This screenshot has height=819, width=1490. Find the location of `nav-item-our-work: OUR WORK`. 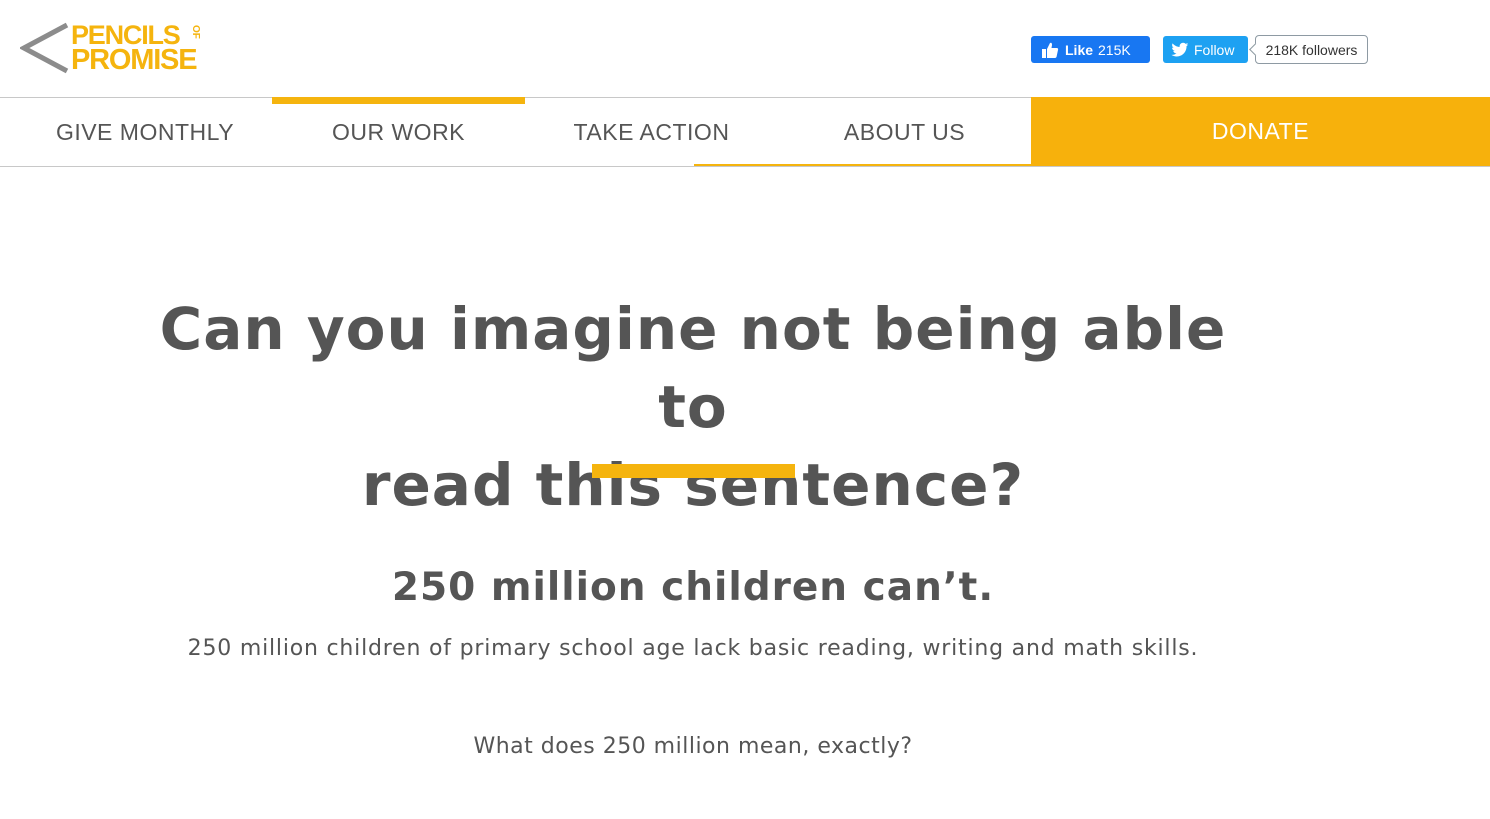

nav-item-our-work: OUR WORK is located at coordinates (398, 131).